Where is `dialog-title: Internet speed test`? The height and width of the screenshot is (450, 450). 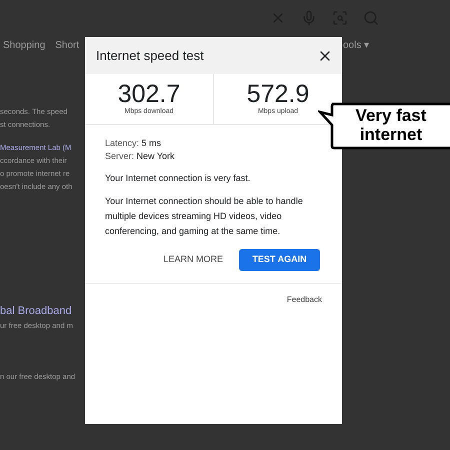 dialog-title: Internet speed test is located at coordinates (150, 55).